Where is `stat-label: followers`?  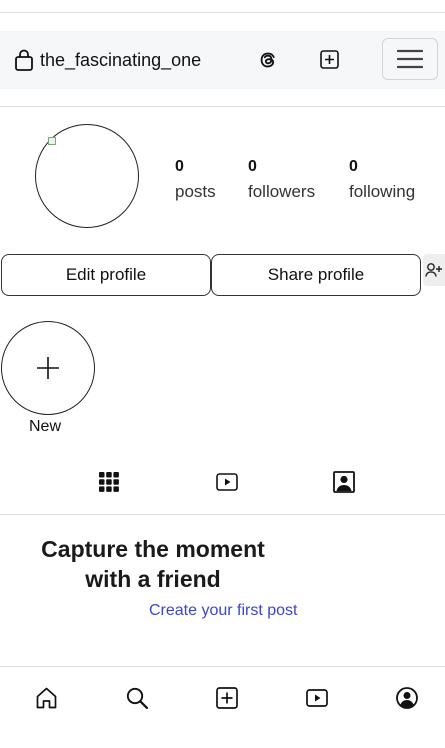 stat-label: followers is located at coordinates (282, 191).